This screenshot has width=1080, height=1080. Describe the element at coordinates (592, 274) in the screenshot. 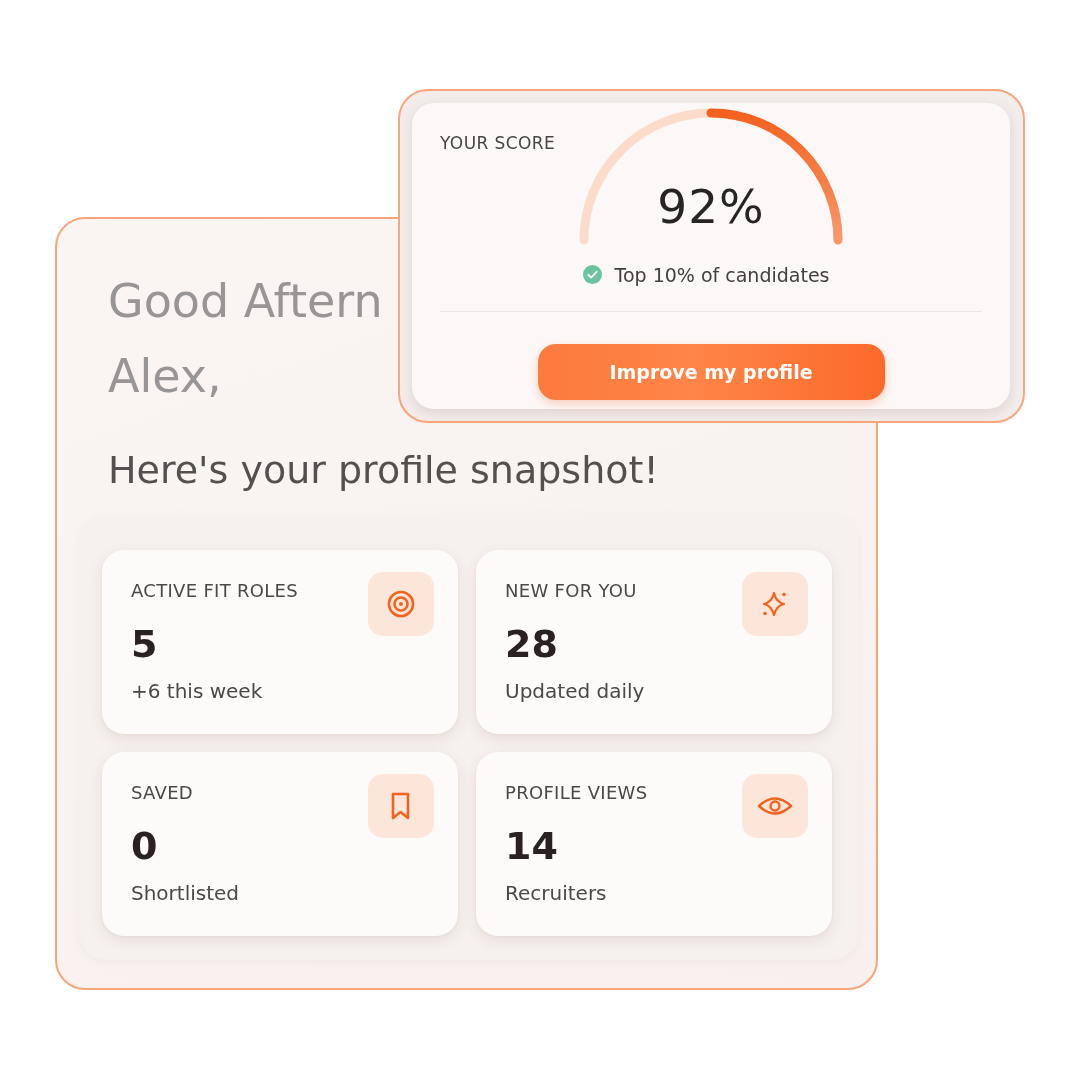

I see `check-icon` at that location.